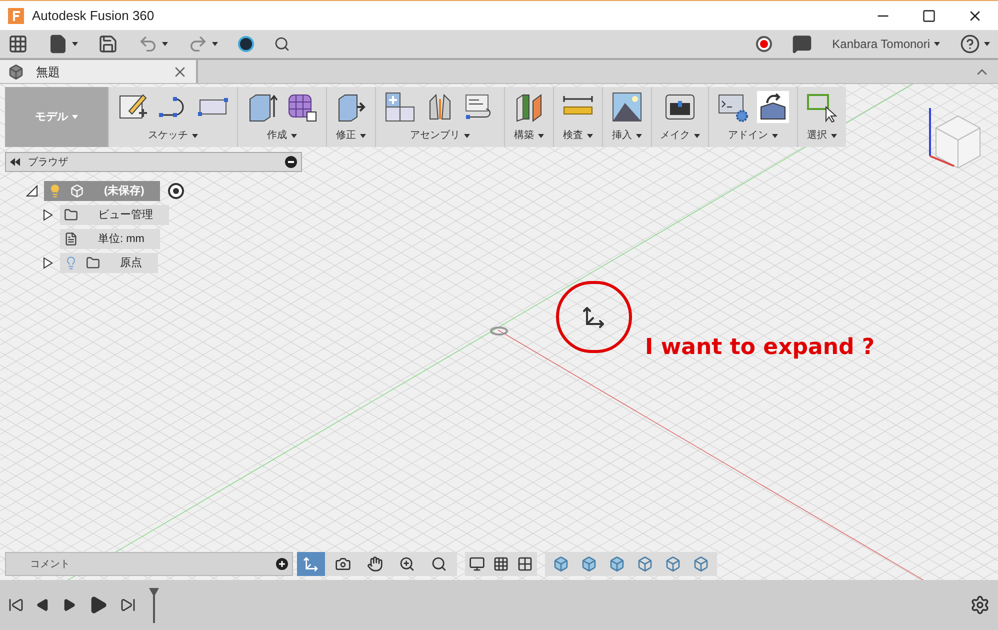 This screenshot has width=998, height=630. Describe the element at coordinates (149, 564) in the screenshot. I see `comment-field: コメント` at that location.